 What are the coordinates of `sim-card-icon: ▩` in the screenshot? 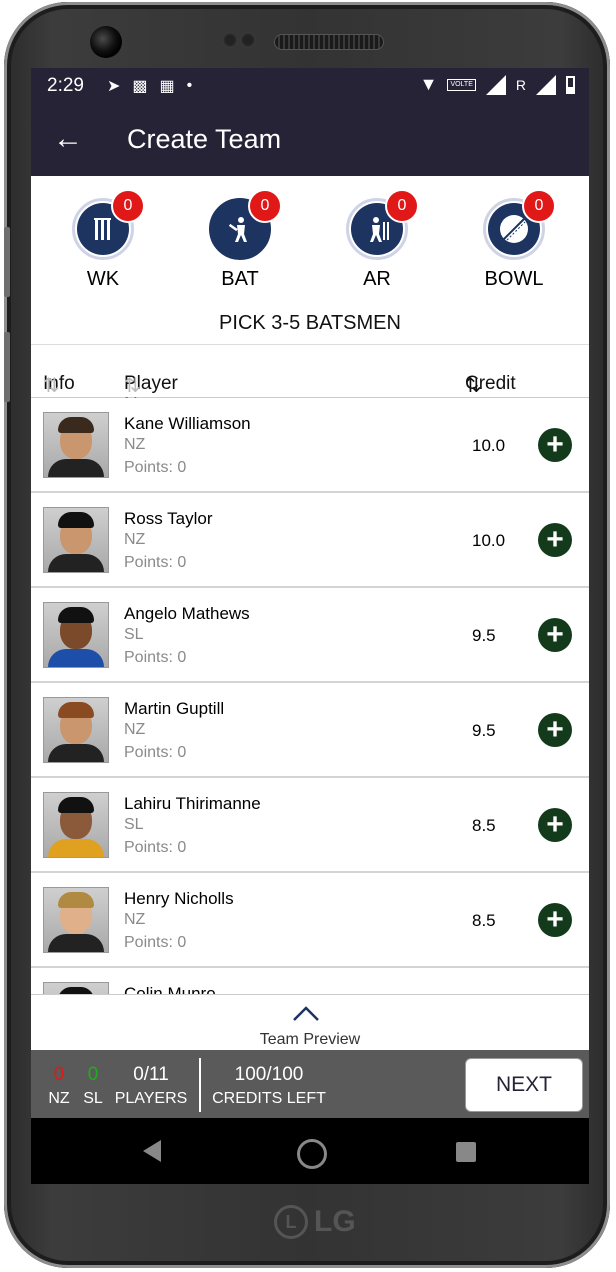 It's located at (140, 86).